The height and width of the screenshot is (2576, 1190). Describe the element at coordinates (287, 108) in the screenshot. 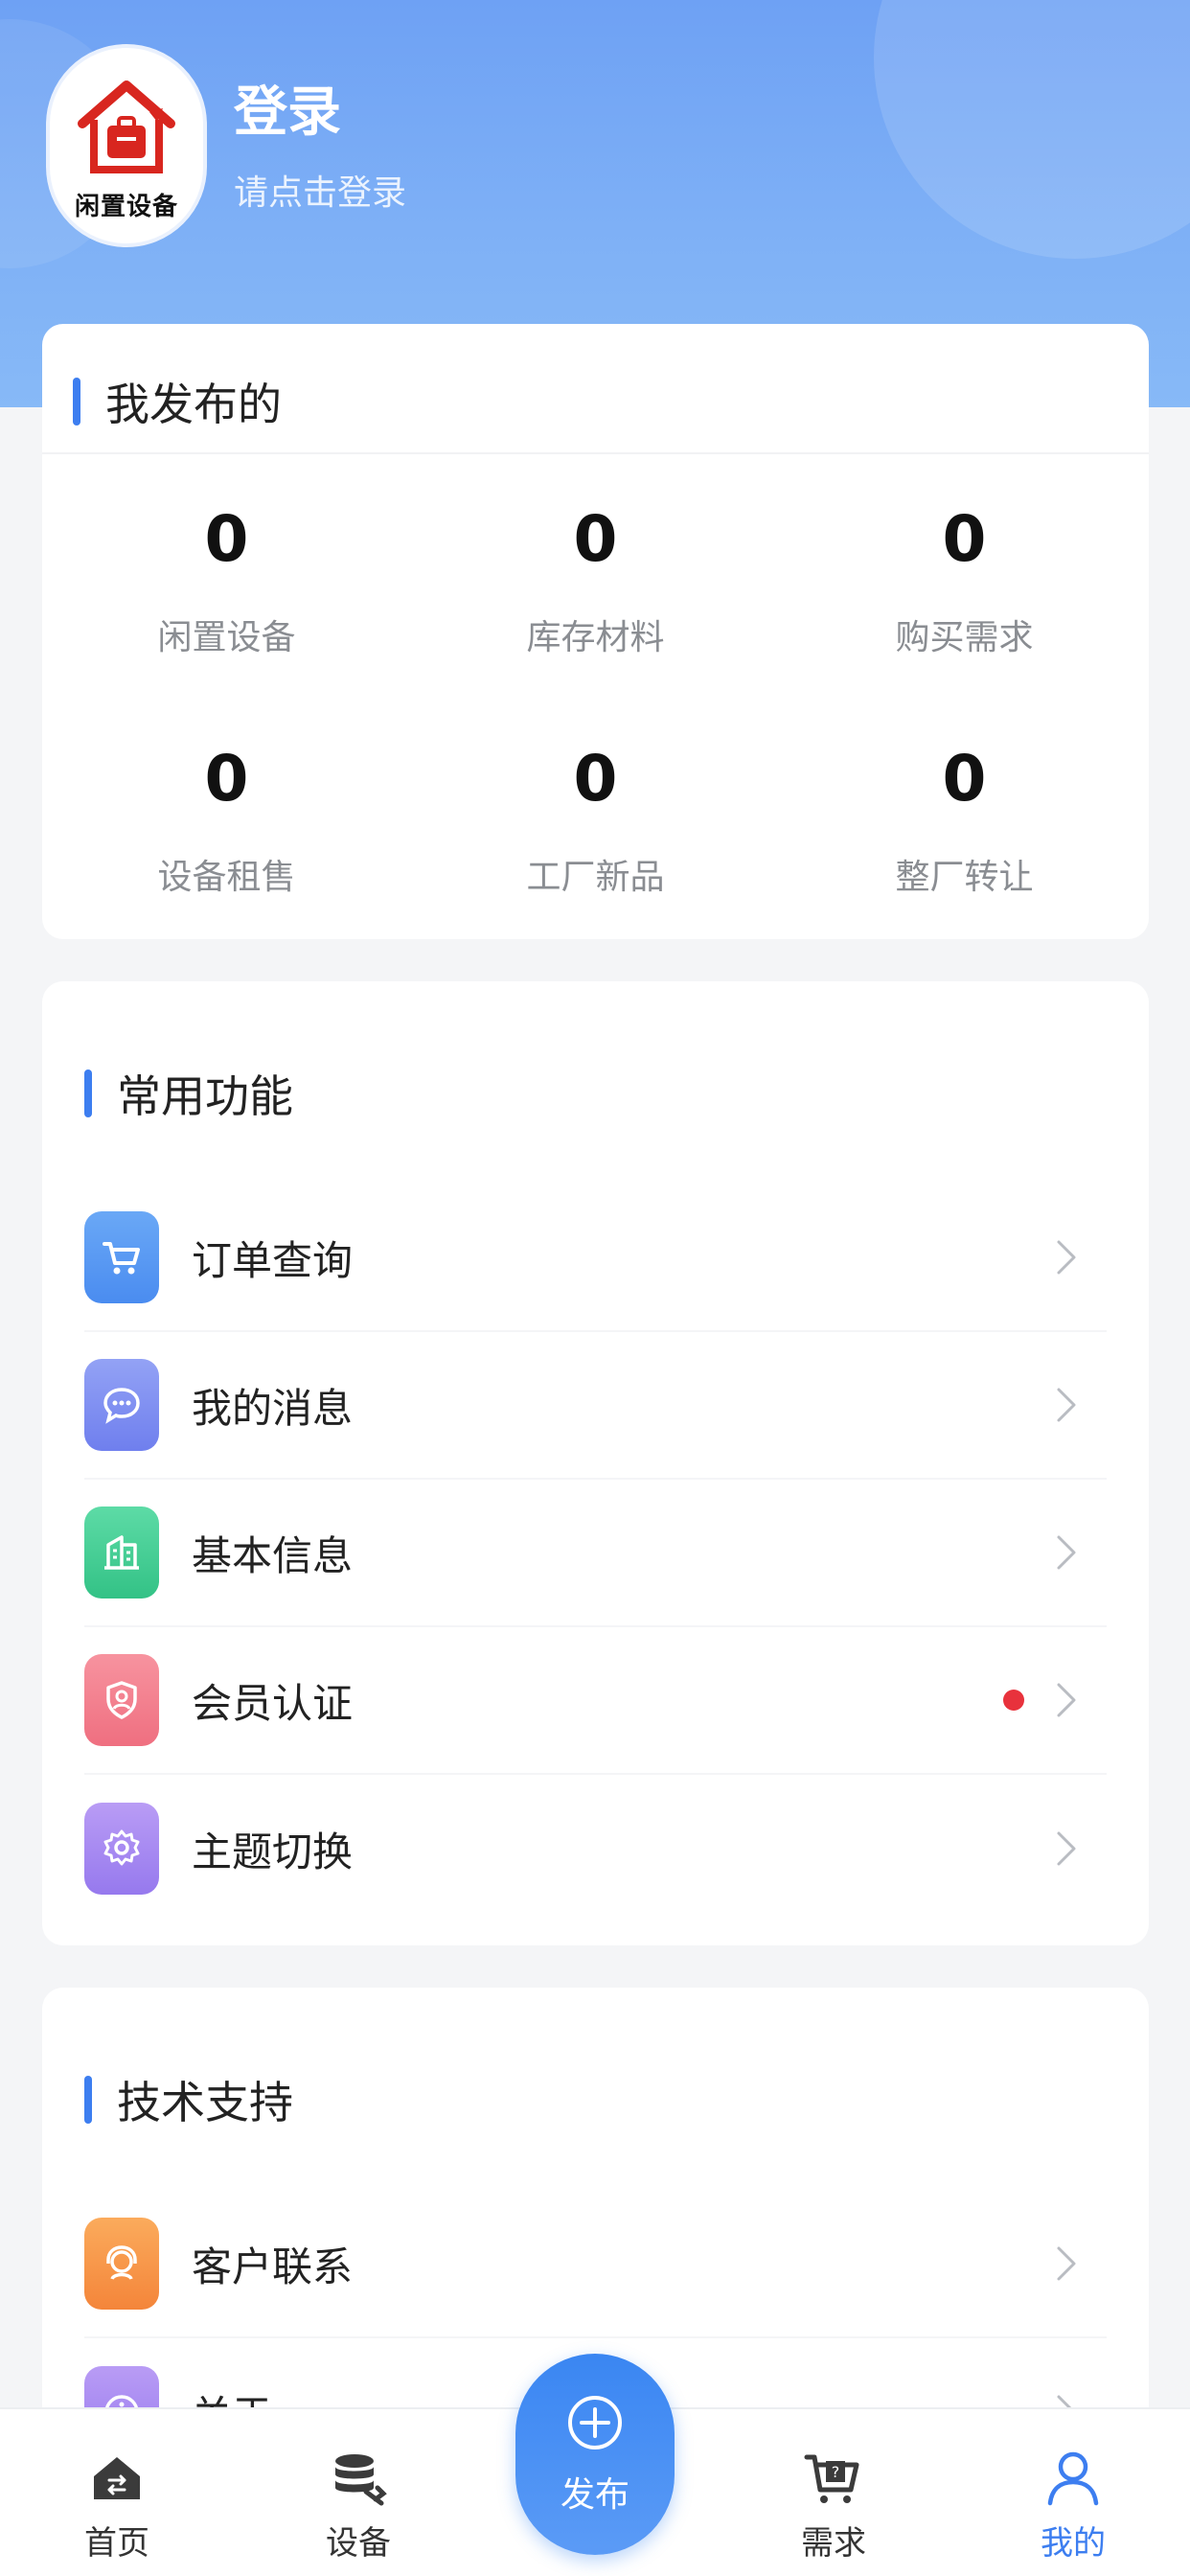

I see `login-title: 登录` at that location.